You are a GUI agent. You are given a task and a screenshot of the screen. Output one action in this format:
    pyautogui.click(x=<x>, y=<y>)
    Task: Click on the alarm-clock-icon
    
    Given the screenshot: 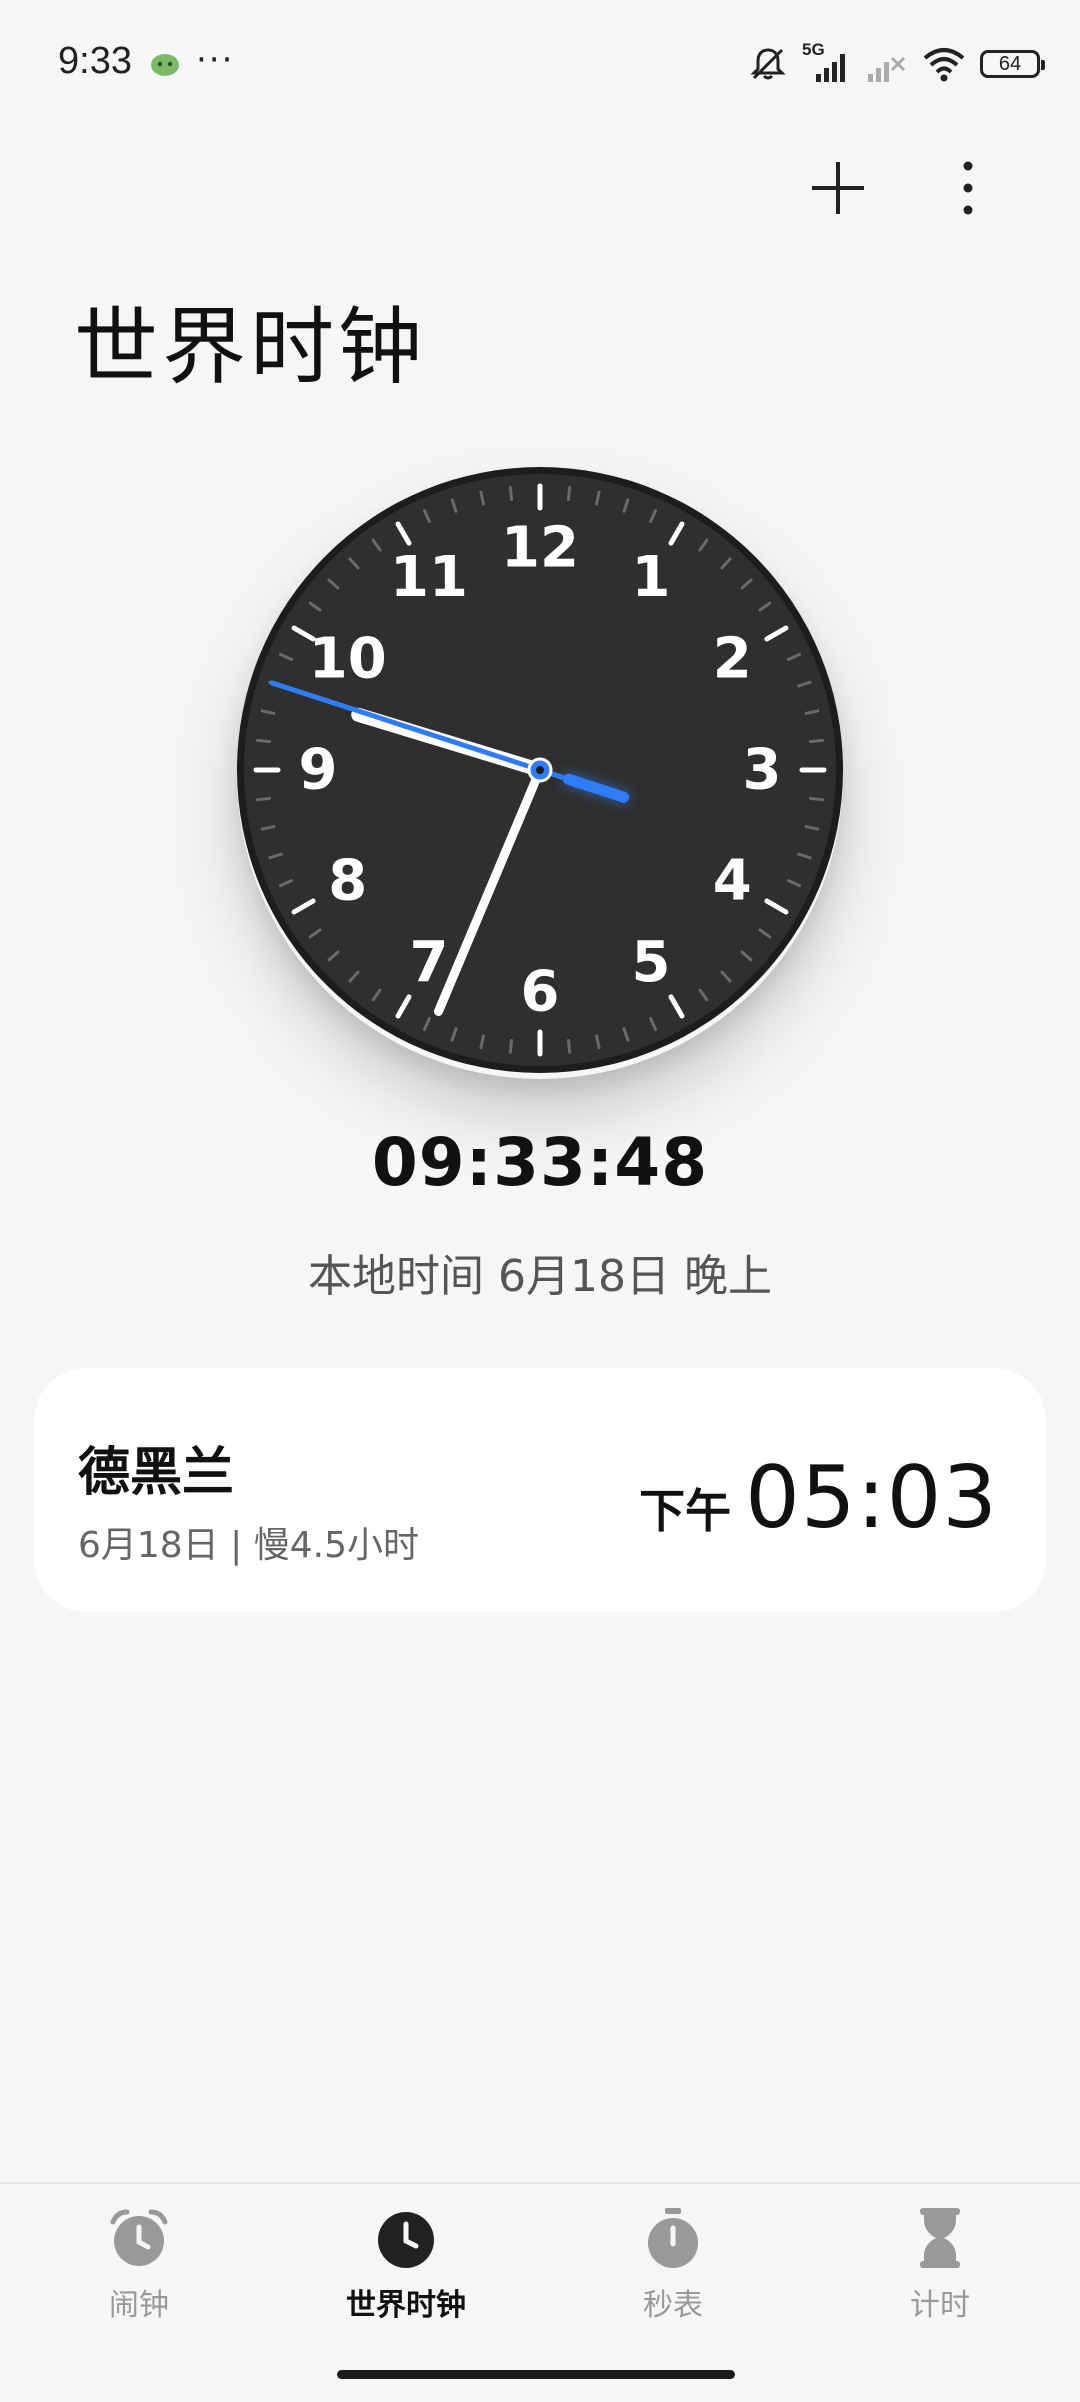 What is the action you would take?
    pyautogui.click(x=139, y=2237)
    